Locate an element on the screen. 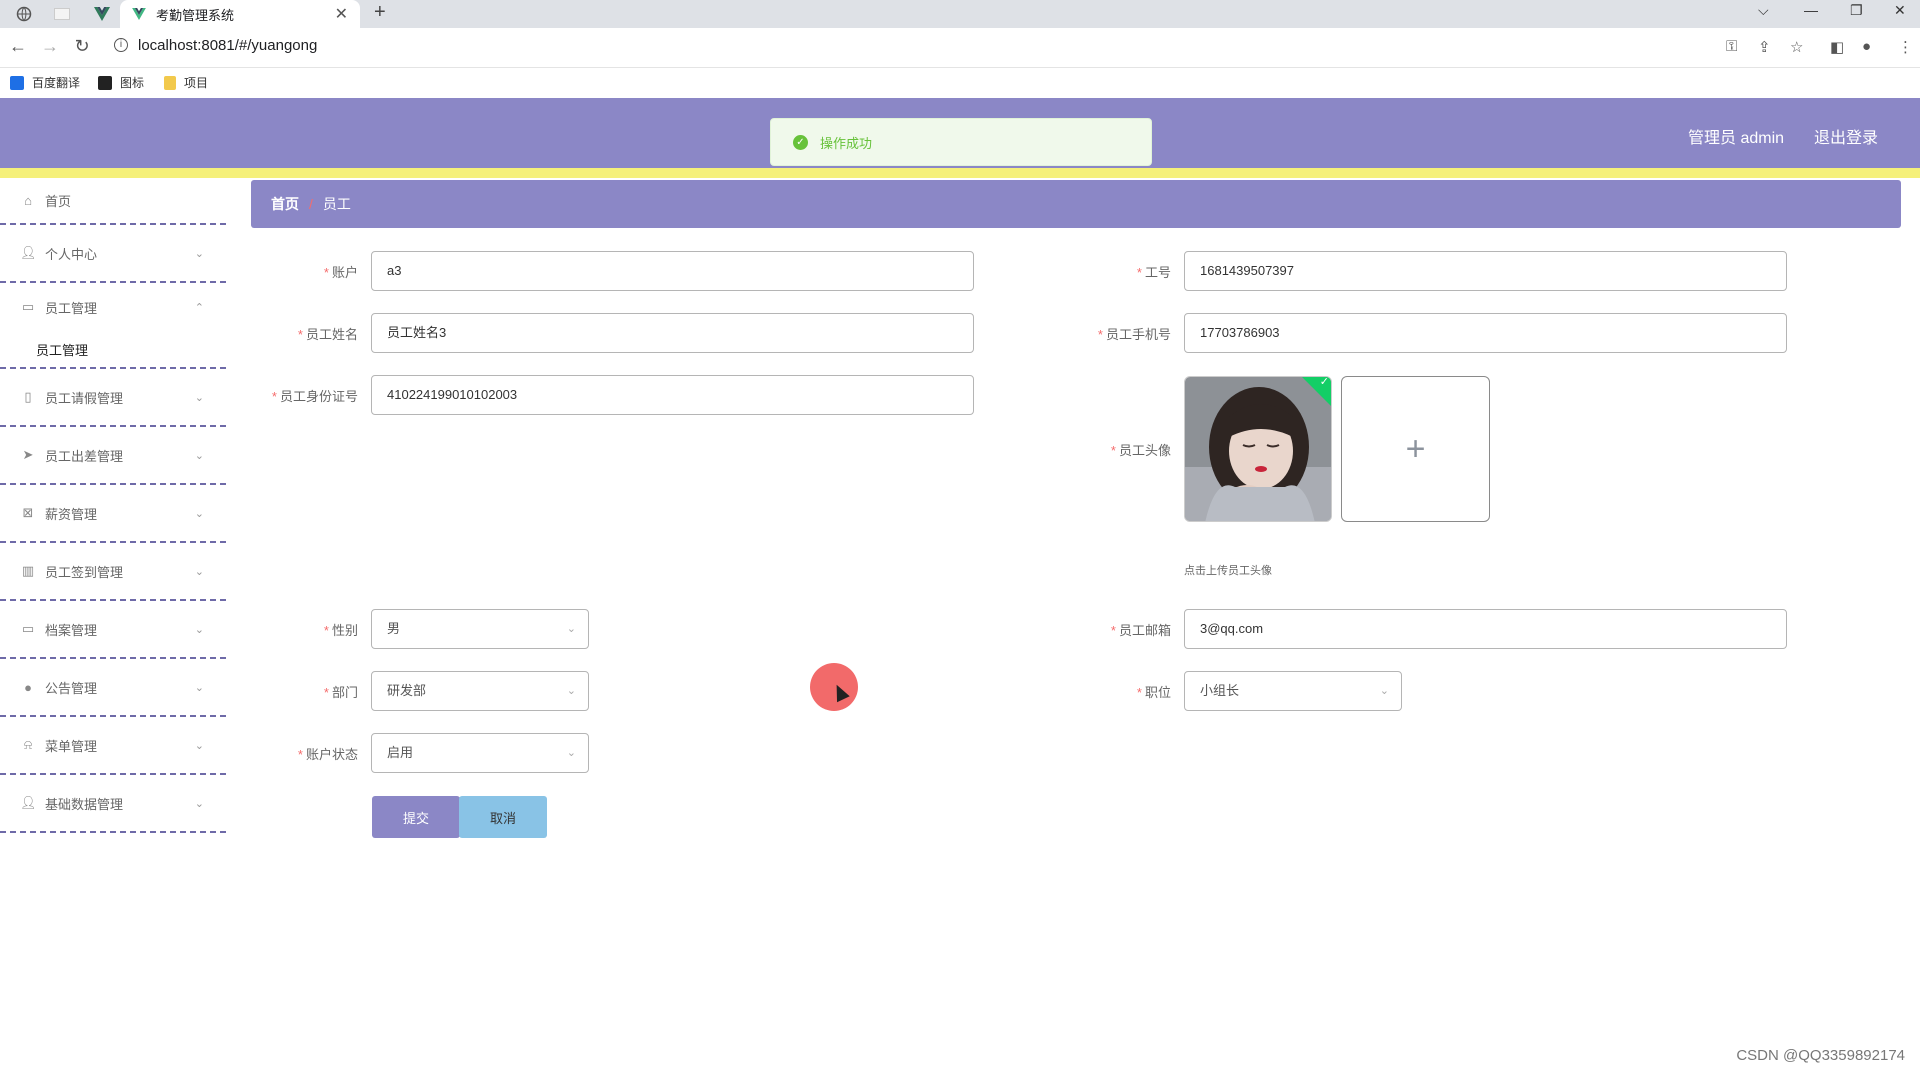  tab-active: 考勤管理系统 ✕ is located at coordinates (240, 14).